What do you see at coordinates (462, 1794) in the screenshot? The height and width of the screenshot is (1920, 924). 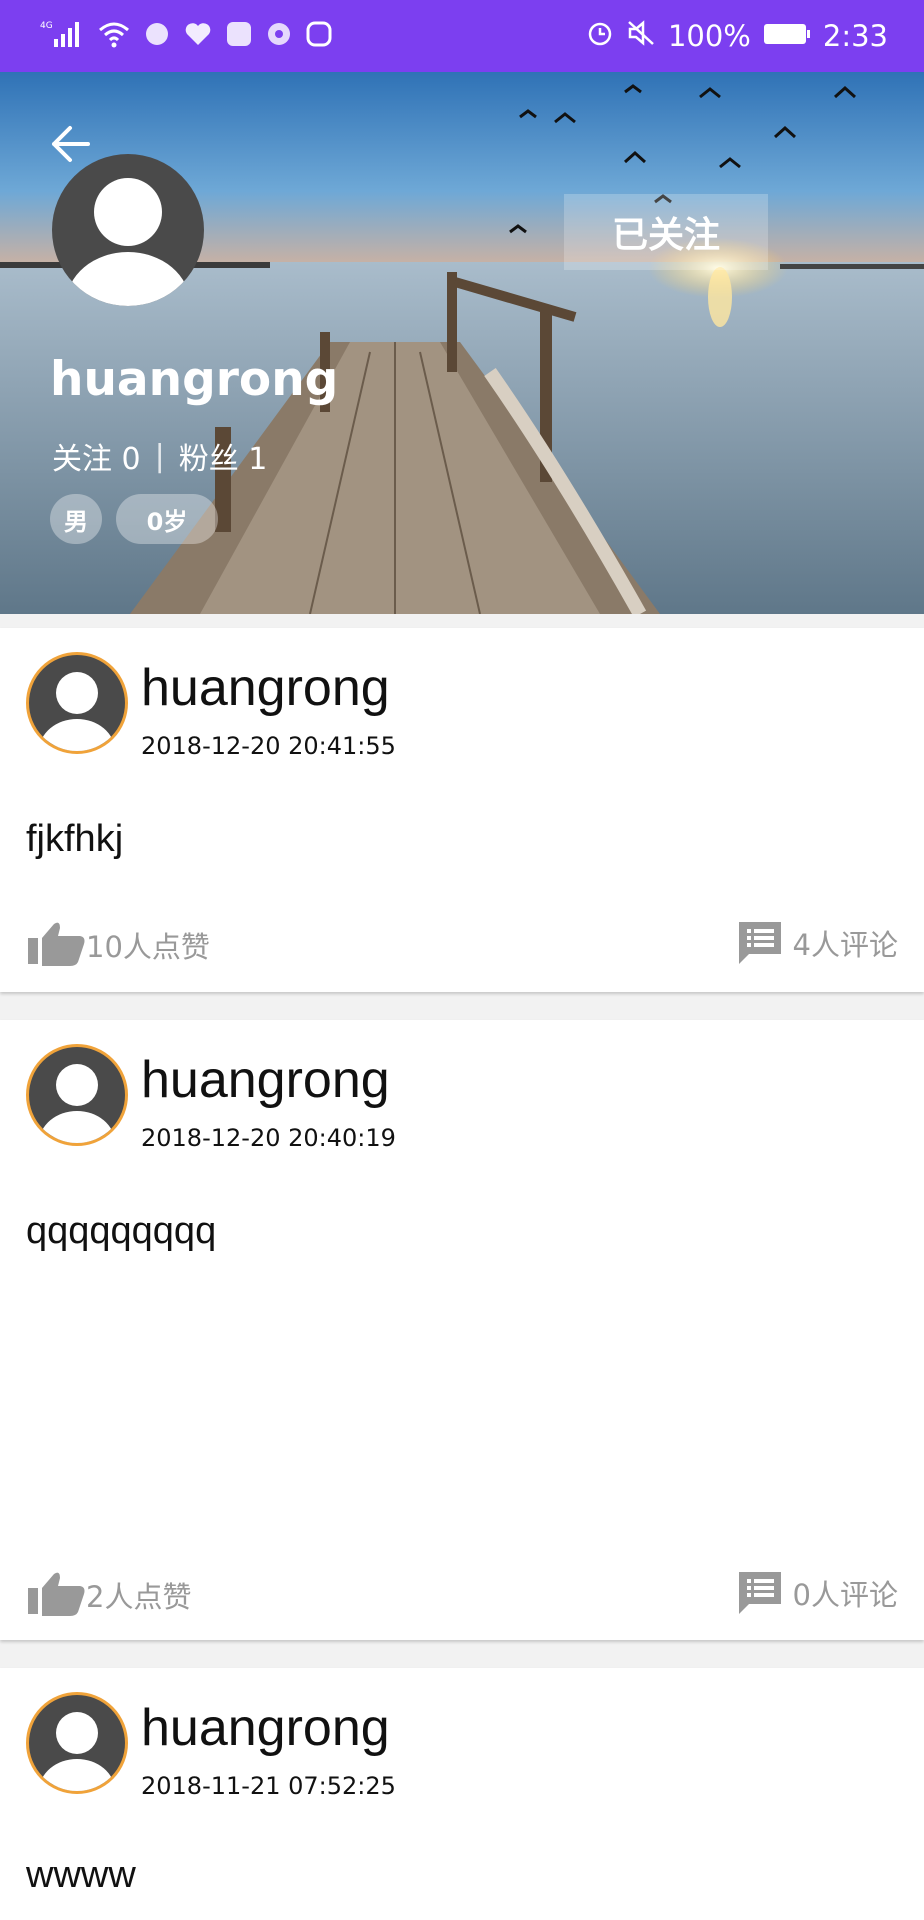 I see `post-card: huangrong 2018-11-21 07:52:25 wwww` at bounding box center [462, 1794].